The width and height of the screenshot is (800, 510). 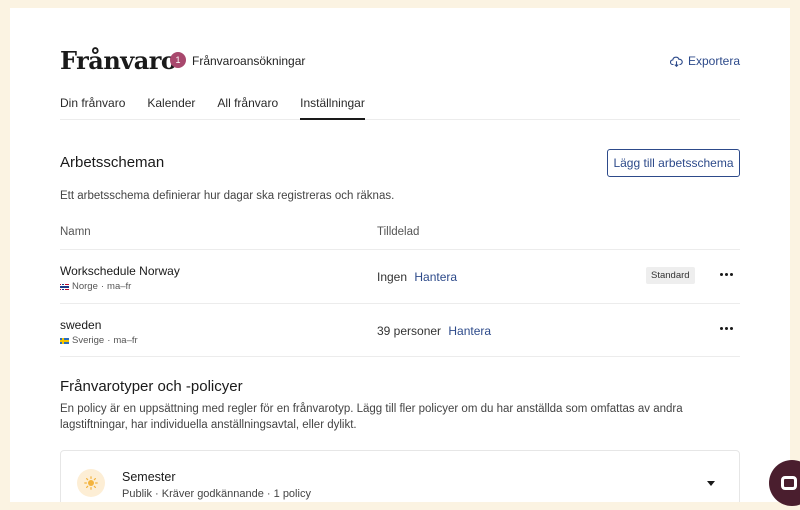 What do you see at coordinates (149, 477) in the screenshot?
I see `policy-name: Semester` at bounding box center [149, 477].